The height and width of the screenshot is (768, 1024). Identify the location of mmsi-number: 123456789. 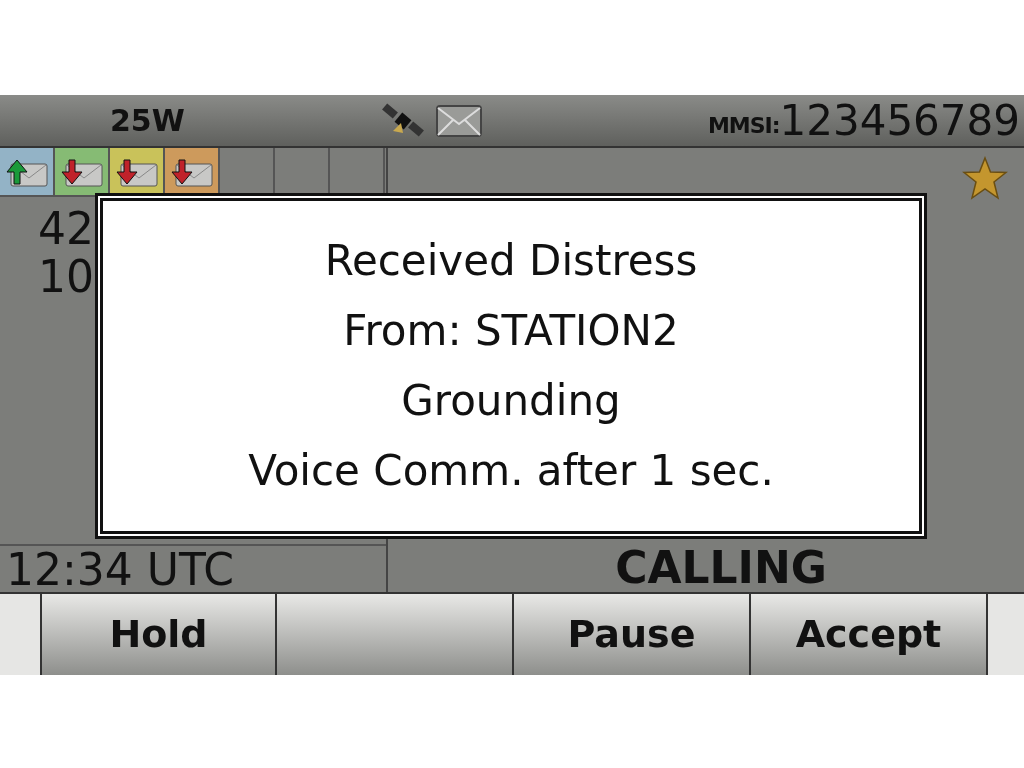
(899, 120).